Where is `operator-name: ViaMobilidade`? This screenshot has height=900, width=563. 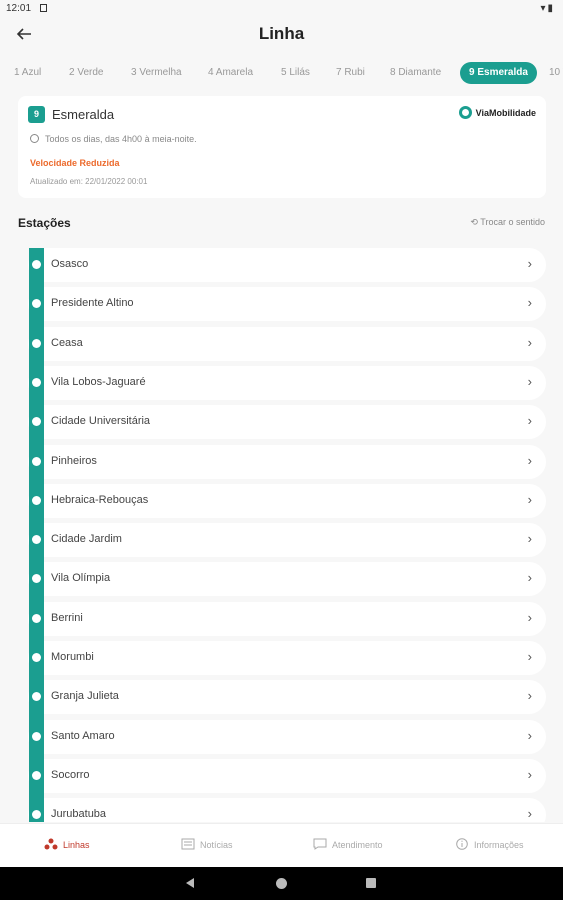 operator-name: ViaMobilidade is located at coordinates (505, 112).